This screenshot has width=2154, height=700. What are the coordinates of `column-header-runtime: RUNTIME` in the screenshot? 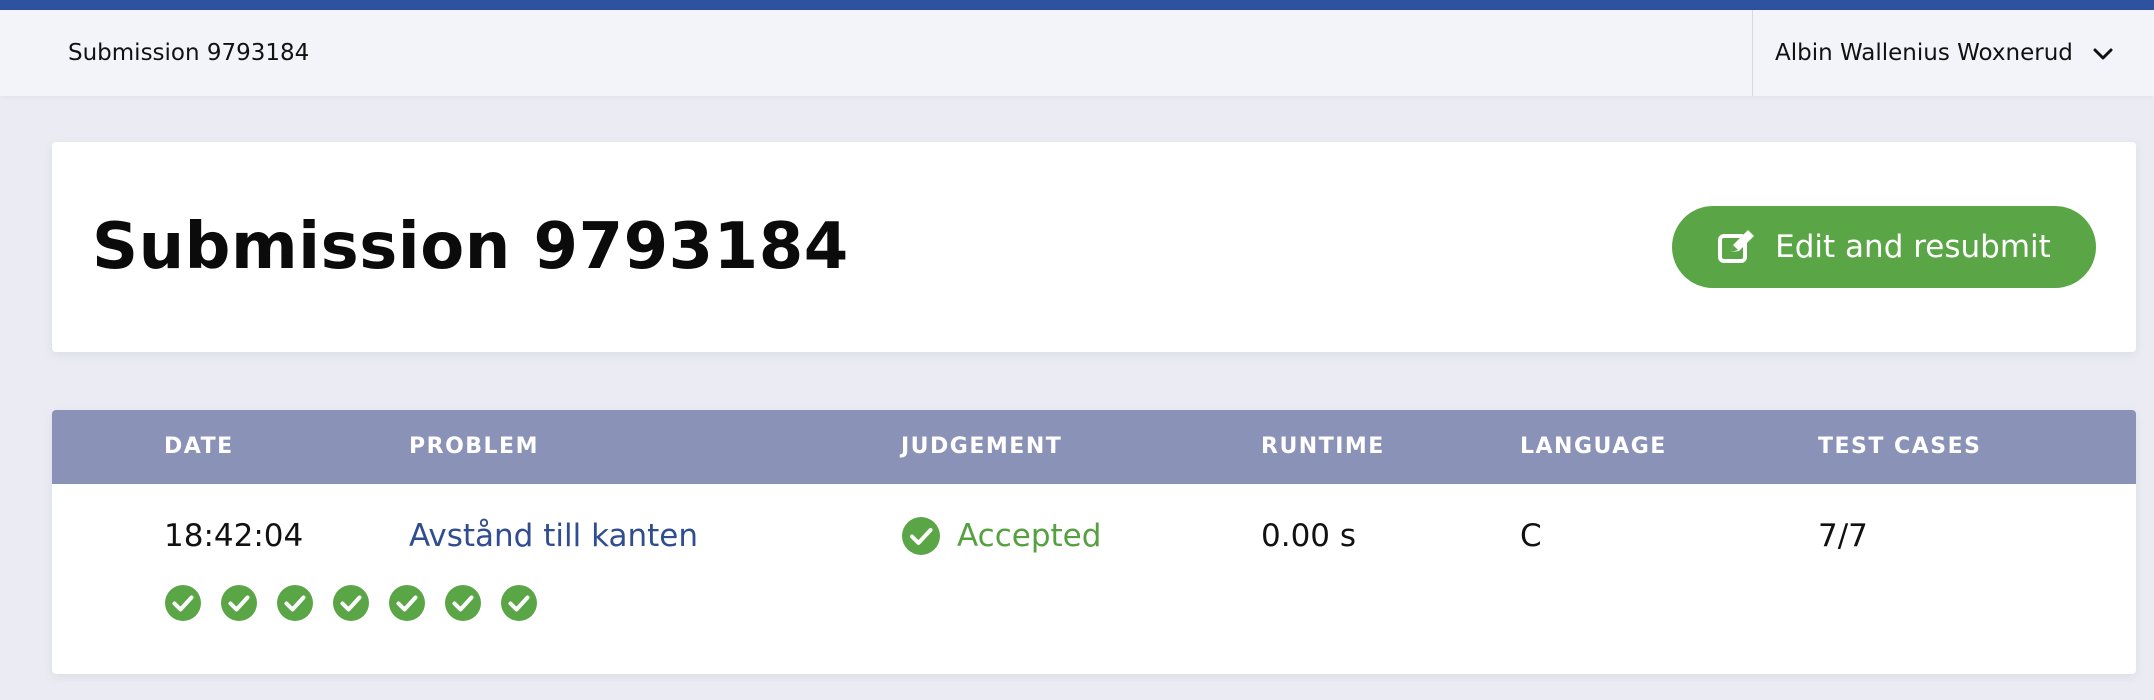 It's located at (1323, 446).